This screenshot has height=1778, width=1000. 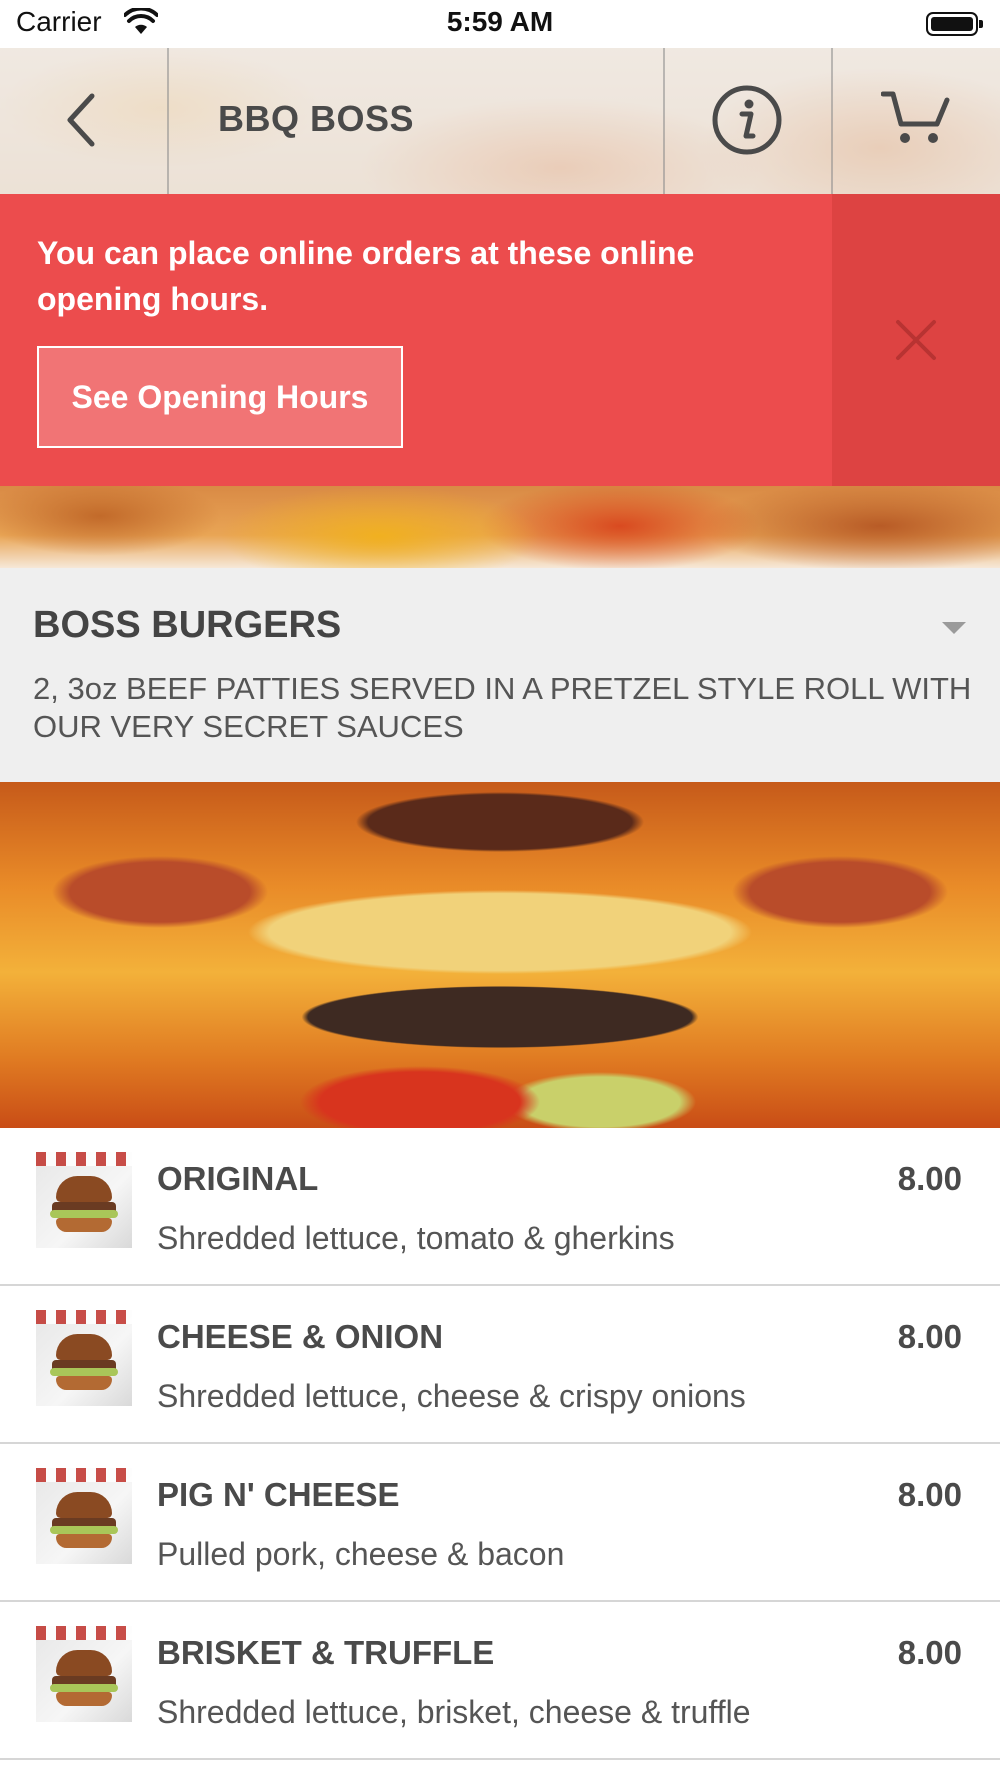 I want to click on status-bar: Carrier 5:59 AM, so click(x=500, y=24).